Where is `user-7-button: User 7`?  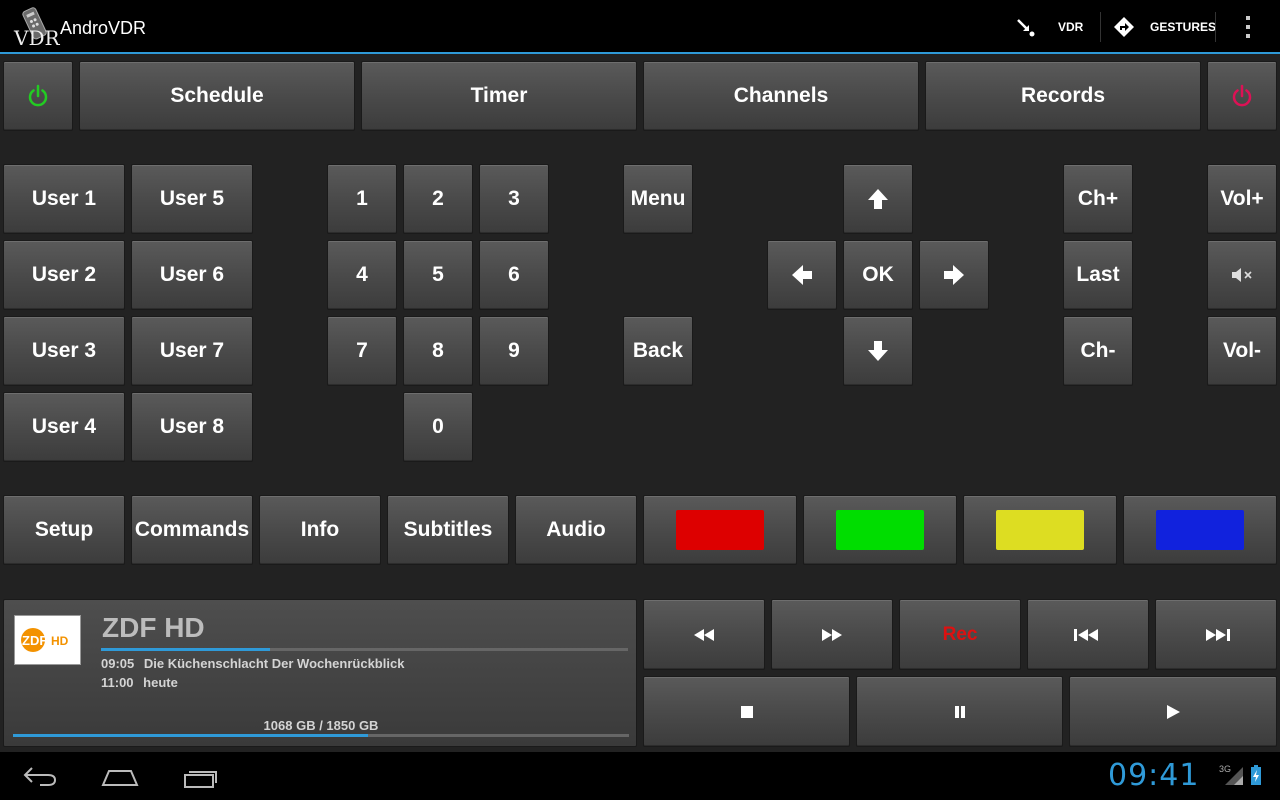 user-7-button: User 7 is located at coordinates (192, 351).